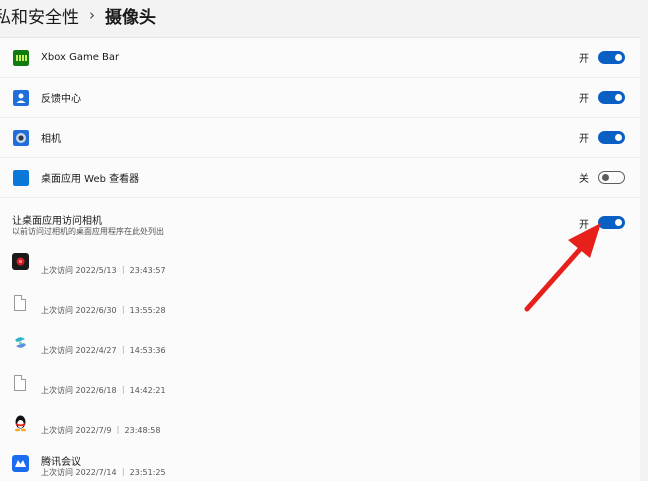 Image resolution: width=648 pixels, height=481 pixels. What do you see at coordinates (320, 138) in the screenshot?
I see `app-row-camera: 相机 开` at bounding box center [320, 138].